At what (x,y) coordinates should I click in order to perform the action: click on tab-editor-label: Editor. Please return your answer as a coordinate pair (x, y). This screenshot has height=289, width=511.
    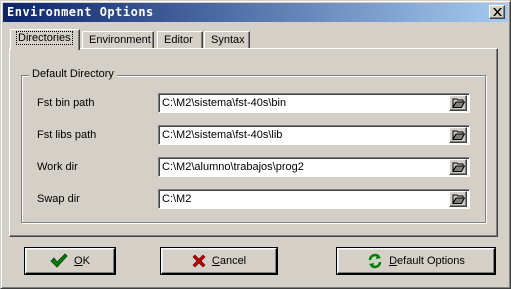
    Looking at the image, I should click on (178, 40).